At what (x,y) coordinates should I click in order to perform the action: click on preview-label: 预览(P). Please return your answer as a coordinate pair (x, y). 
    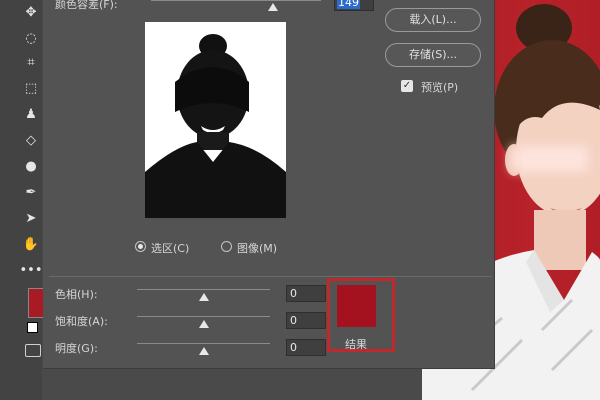
    Looking at the image, I should click on (440, 87).